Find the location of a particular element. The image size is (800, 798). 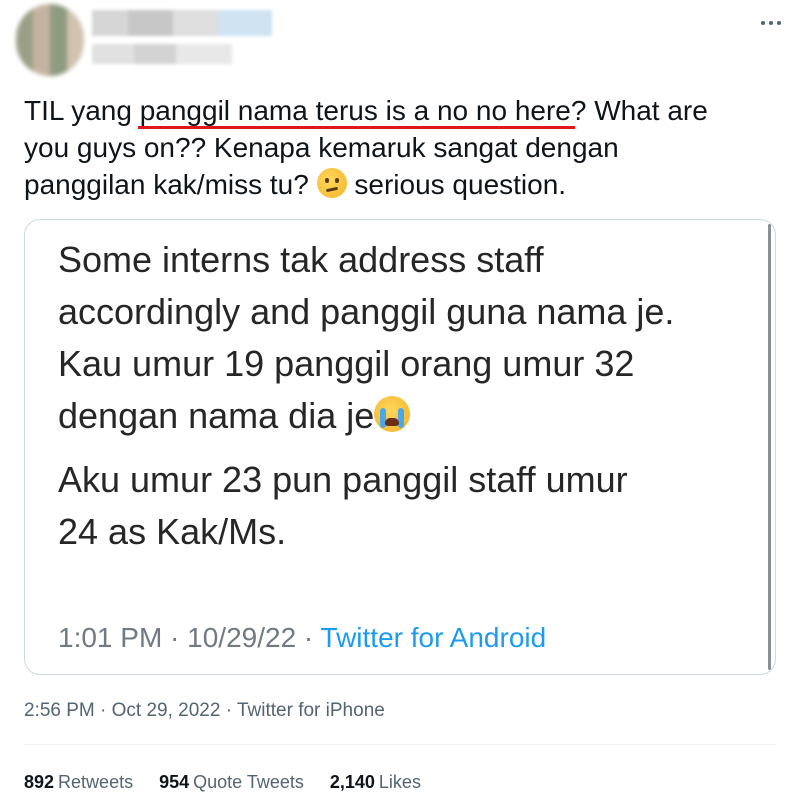

thinking-face-emoji-icon is located at coordinates (331, 183).